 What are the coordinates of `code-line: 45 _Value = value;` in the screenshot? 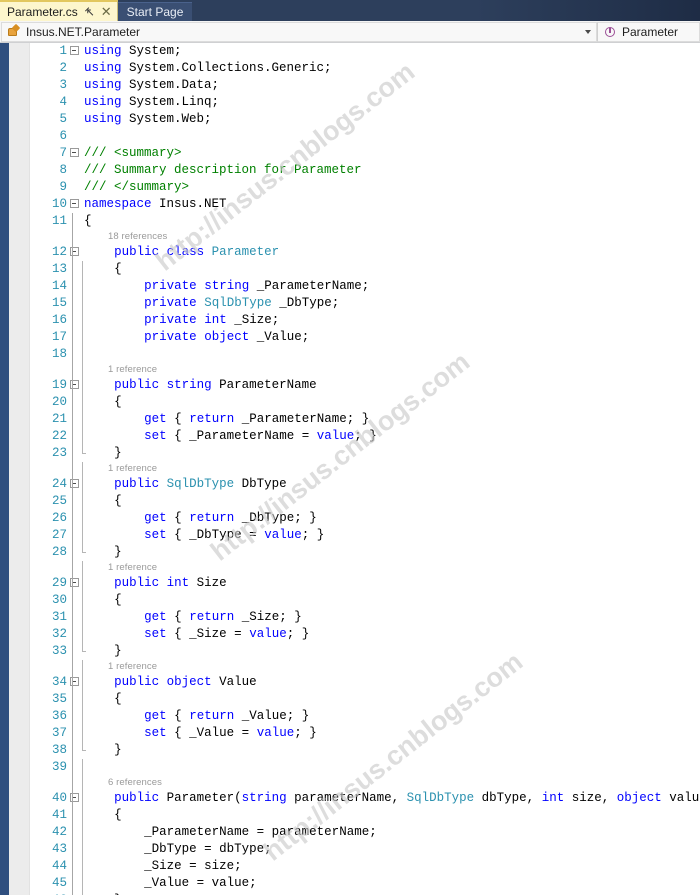 It's located at (350, 883).